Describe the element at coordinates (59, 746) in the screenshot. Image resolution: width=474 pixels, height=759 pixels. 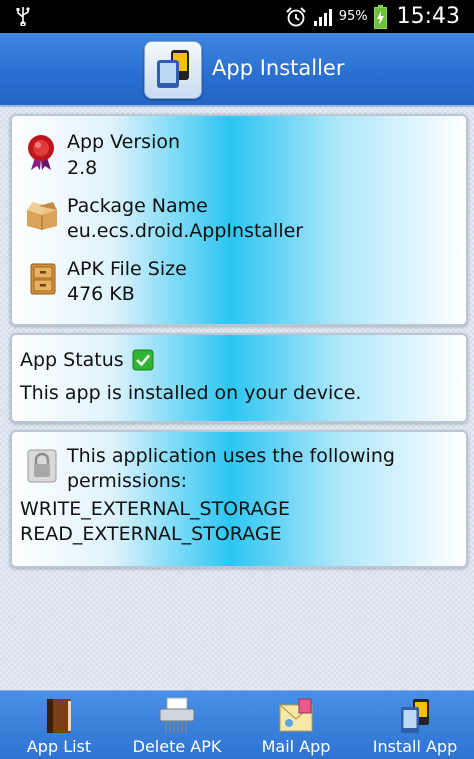
I see `nav-app-list-label: App List` at that location.